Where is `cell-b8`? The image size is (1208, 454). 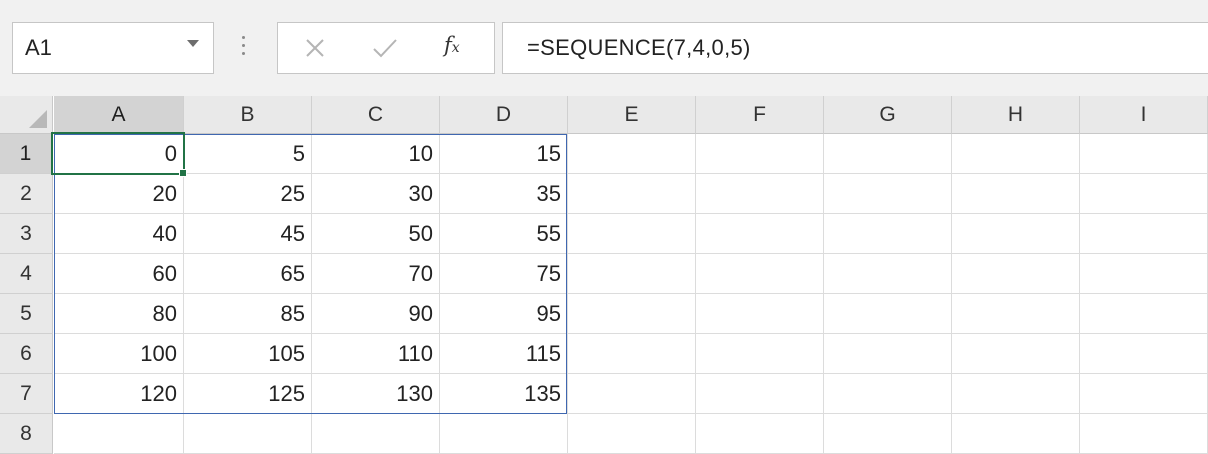
cell-b8 is located at coordinates (248, 434).